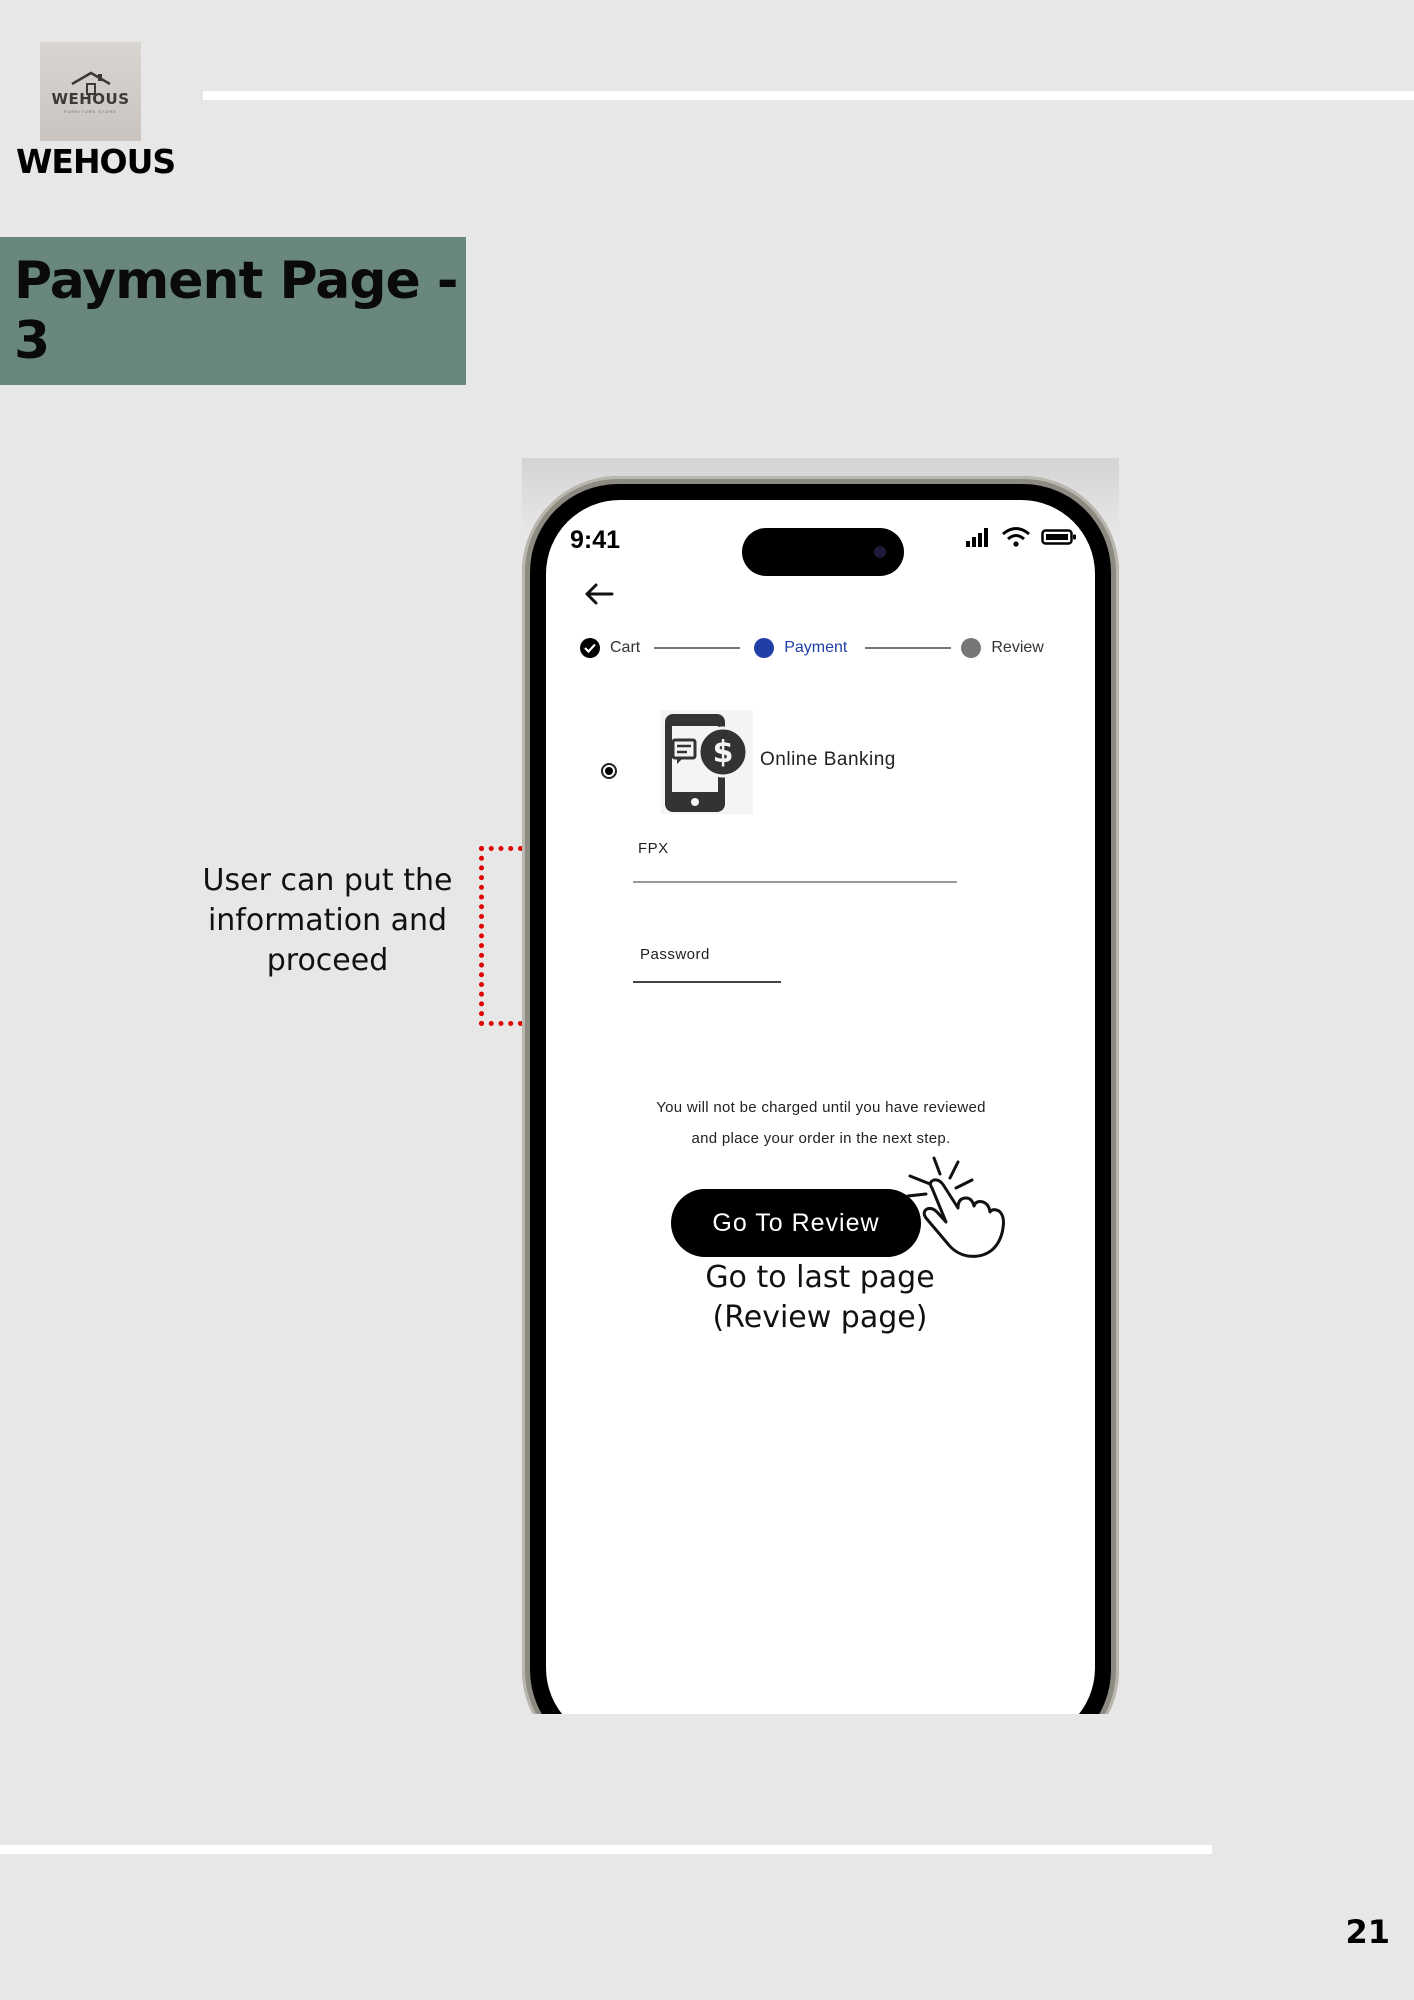 This screenshot has width=1414, height=2000. I want to click on fpx-label: FPX, so click(653, 848).